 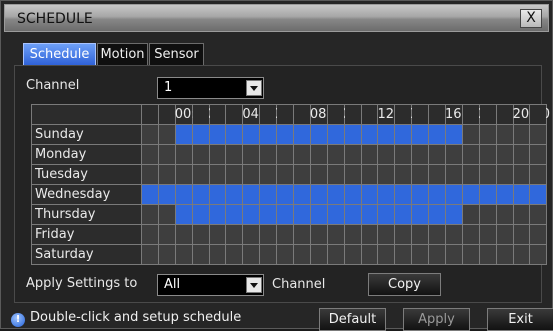 What do you see at coordinates (210, 88) in the screenshot?
I see `channel-select: 1` at bounding box center [210, 88].